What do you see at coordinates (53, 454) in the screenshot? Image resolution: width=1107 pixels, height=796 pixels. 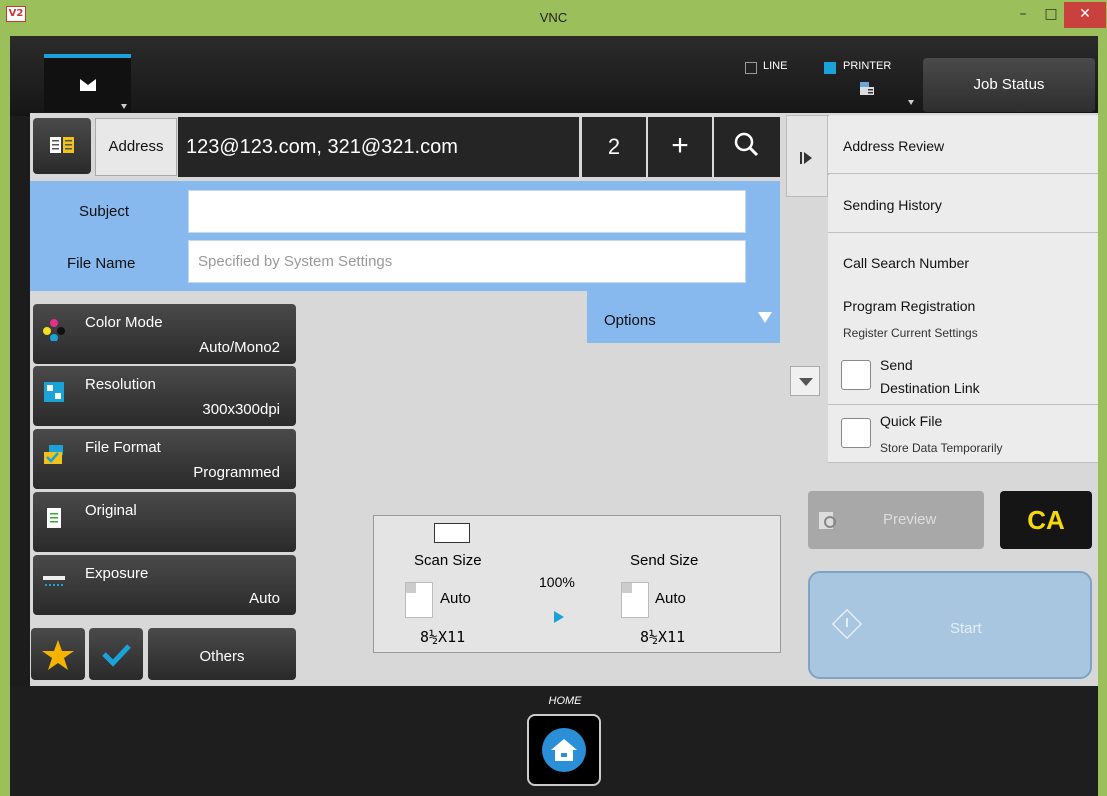 I see `file-format-icon` at bounding box center [53, 454].